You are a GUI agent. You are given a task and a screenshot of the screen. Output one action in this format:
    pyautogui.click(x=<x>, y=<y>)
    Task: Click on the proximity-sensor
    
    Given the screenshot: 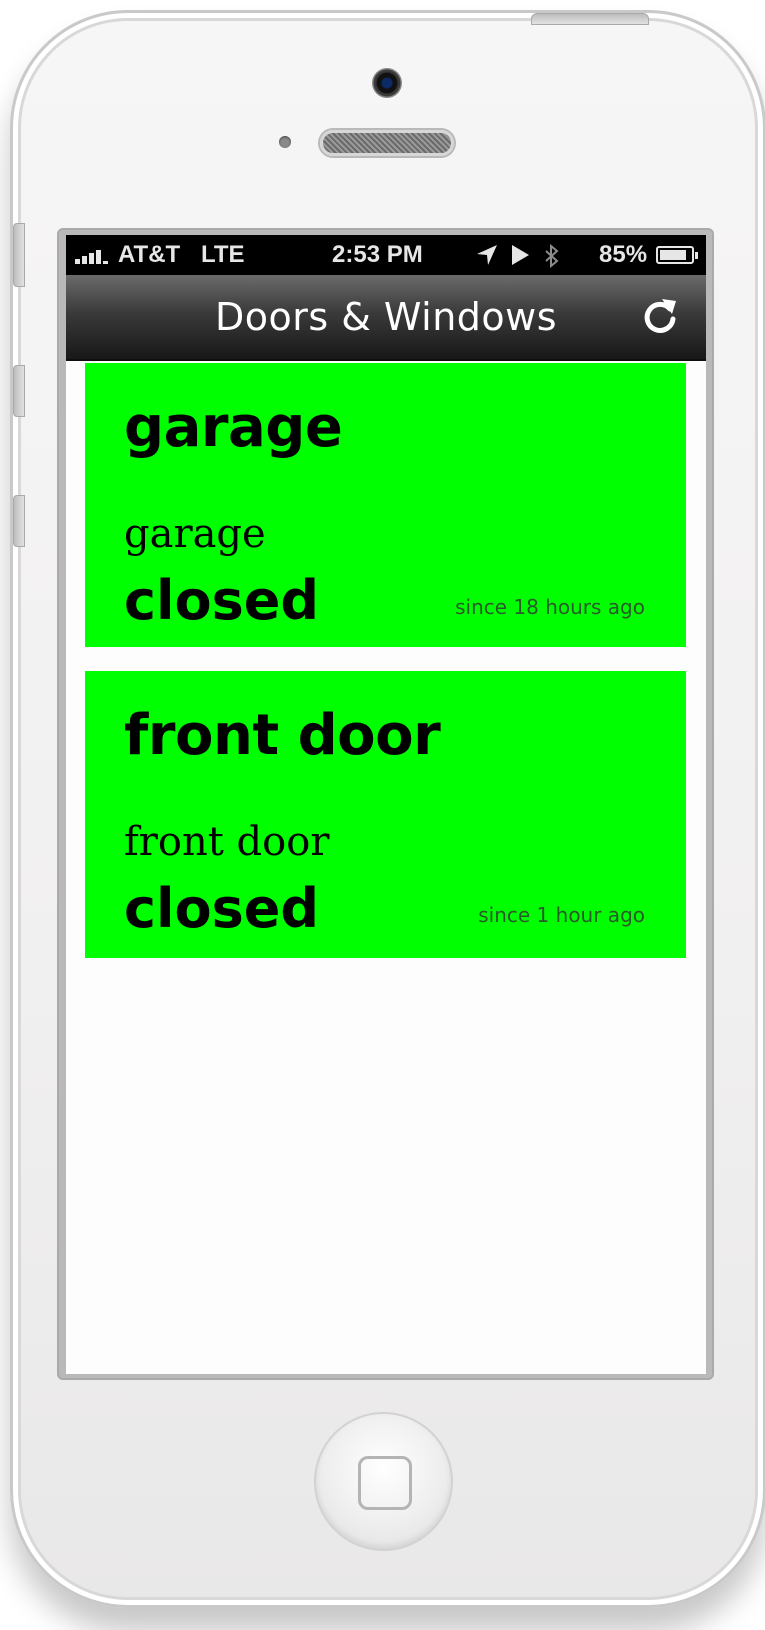 What is the action you would take?
    pyautogui.click(x=285, y=142)
    